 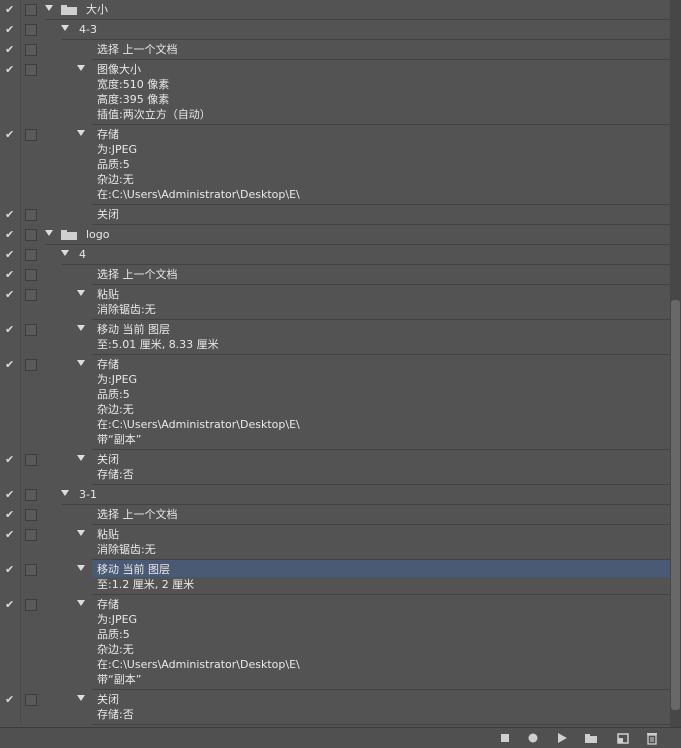 What do you see at coordinates (126, 309) in the screenshot?
I see `command-detail: 消除锯齿:无` at bounding box center [126, 309].